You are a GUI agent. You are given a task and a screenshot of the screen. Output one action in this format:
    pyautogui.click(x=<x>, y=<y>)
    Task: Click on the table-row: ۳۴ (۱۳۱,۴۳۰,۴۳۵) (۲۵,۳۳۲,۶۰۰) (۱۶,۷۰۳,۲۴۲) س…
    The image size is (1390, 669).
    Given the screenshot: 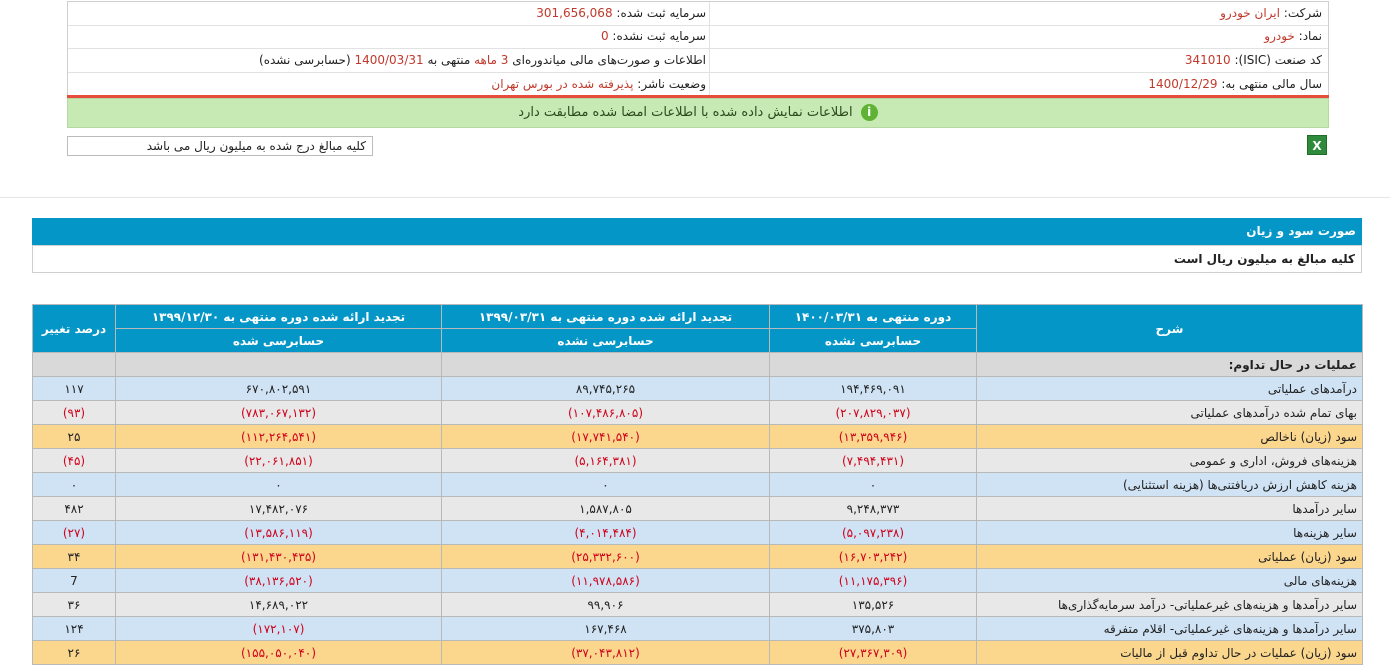 What is the action you would take?
    pyautogui.click(x=697, y=556)
    